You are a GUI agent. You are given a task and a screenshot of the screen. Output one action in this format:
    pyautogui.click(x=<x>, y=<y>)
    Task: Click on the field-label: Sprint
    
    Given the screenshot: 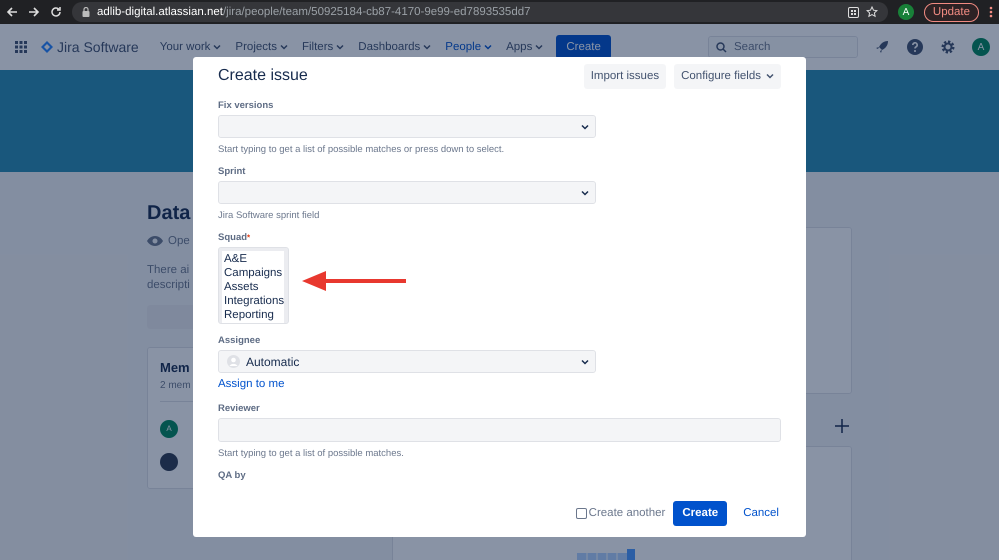 What is the action you would take?
    pyautogui.click(x=232, y=172)
    